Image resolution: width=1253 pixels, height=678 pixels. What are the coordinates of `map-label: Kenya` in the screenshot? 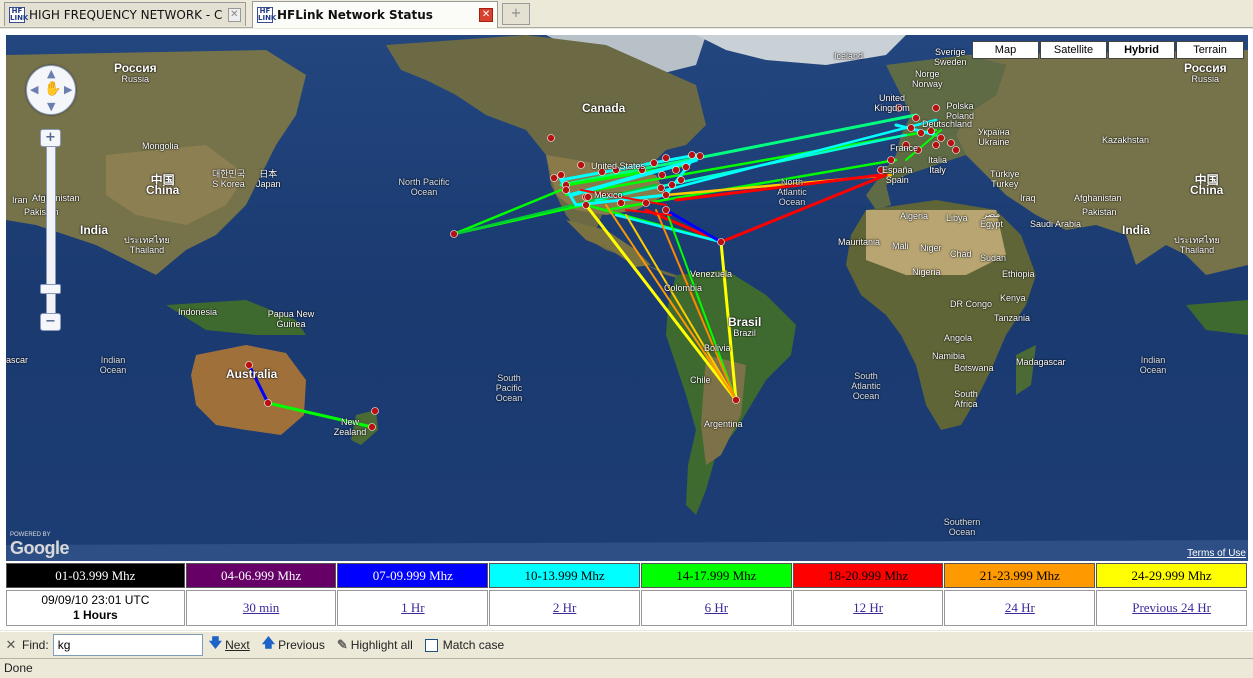 It's located at (1013, 298).